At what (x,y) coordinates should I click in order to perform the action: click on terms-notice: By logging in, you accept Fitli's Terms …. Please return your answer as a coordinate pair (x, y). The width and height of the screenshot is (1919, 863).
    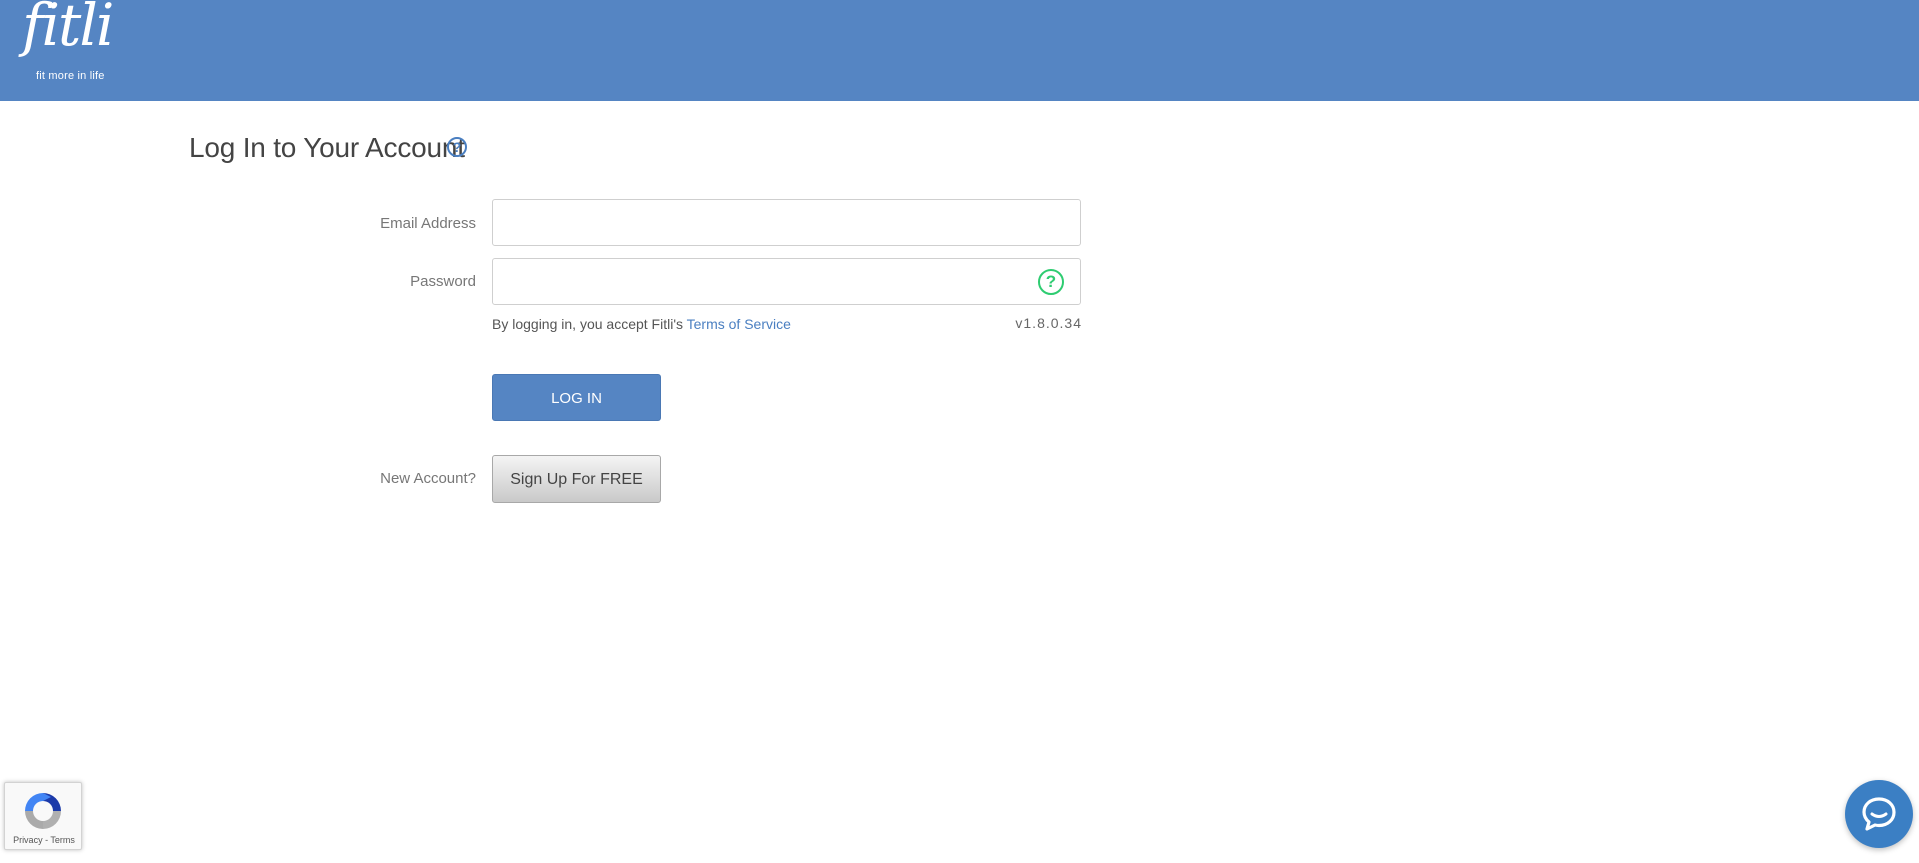
    Looking at the image, I should click on (641, 324).